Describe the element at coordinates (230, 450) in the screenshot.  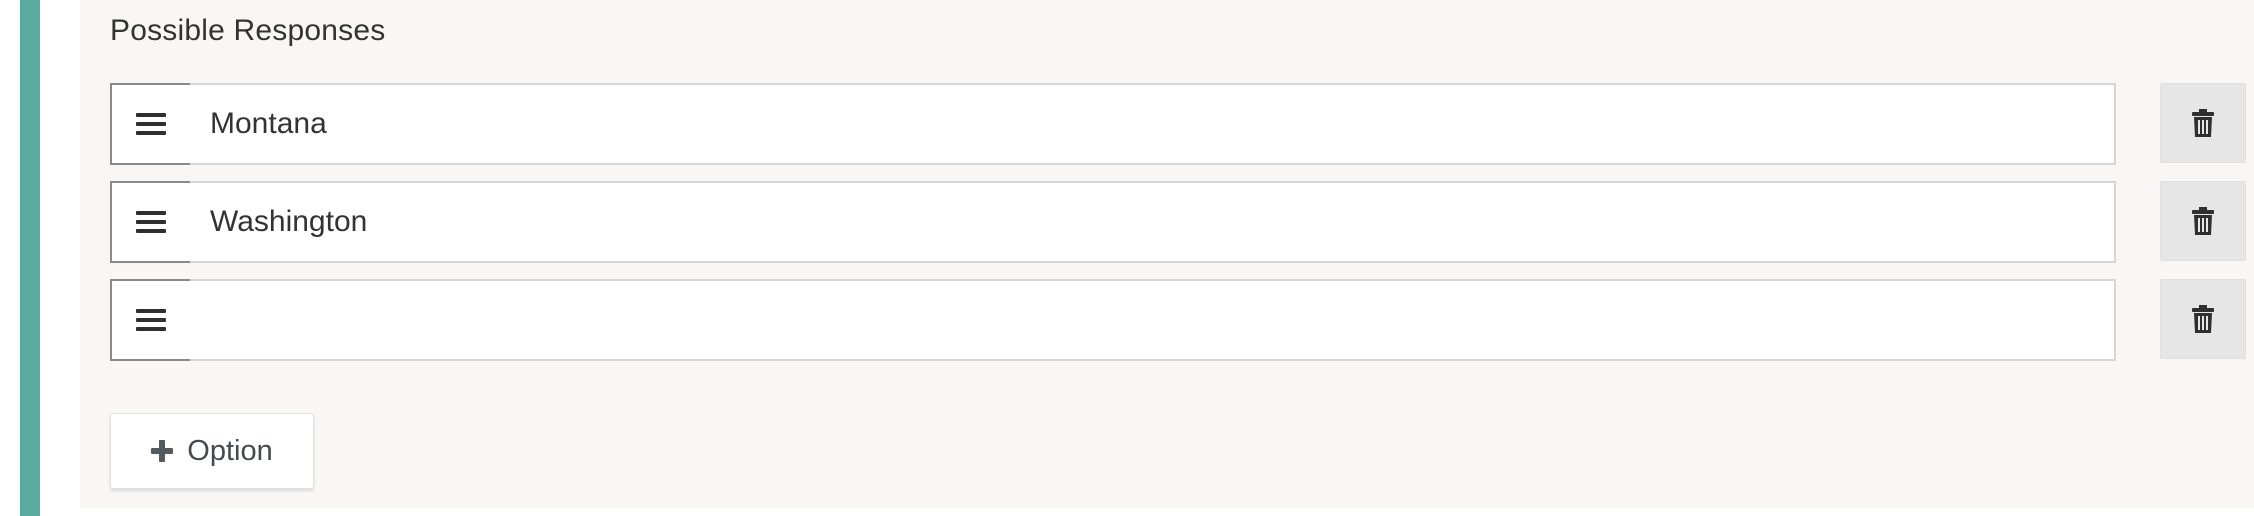
I see `add-option-label: Option` at that location.